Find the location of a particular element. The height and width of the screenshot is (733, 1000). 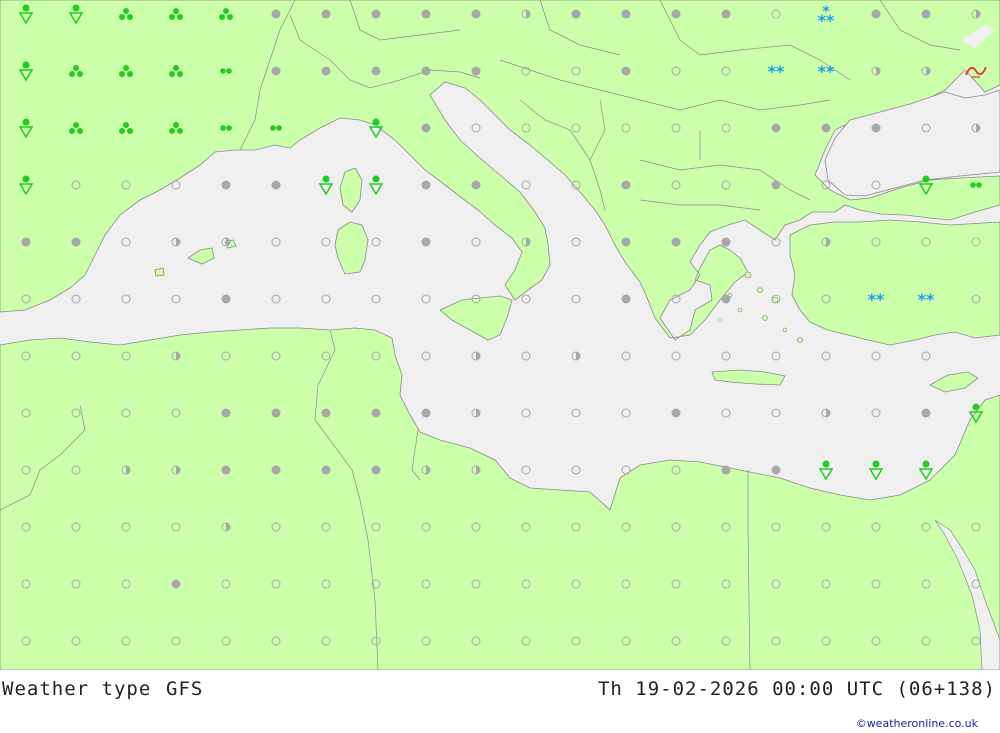

map-title: Weather type is located at coordinates (77, 689).